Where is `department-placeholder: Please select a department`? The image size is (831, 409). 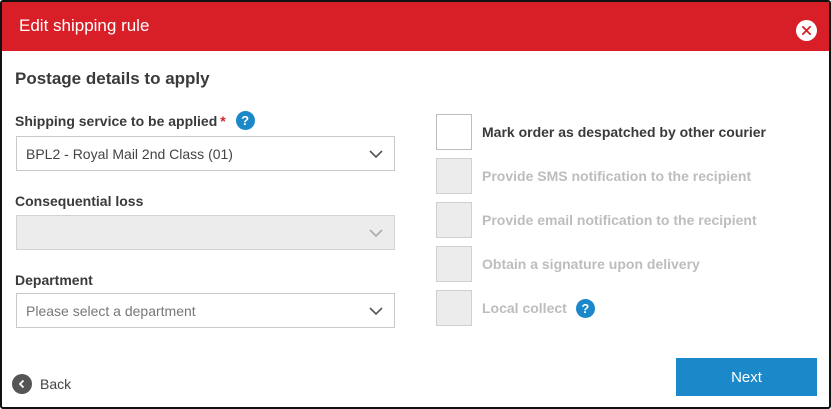 department-placeholder: Please select a department is located at coordinates (111, 311).